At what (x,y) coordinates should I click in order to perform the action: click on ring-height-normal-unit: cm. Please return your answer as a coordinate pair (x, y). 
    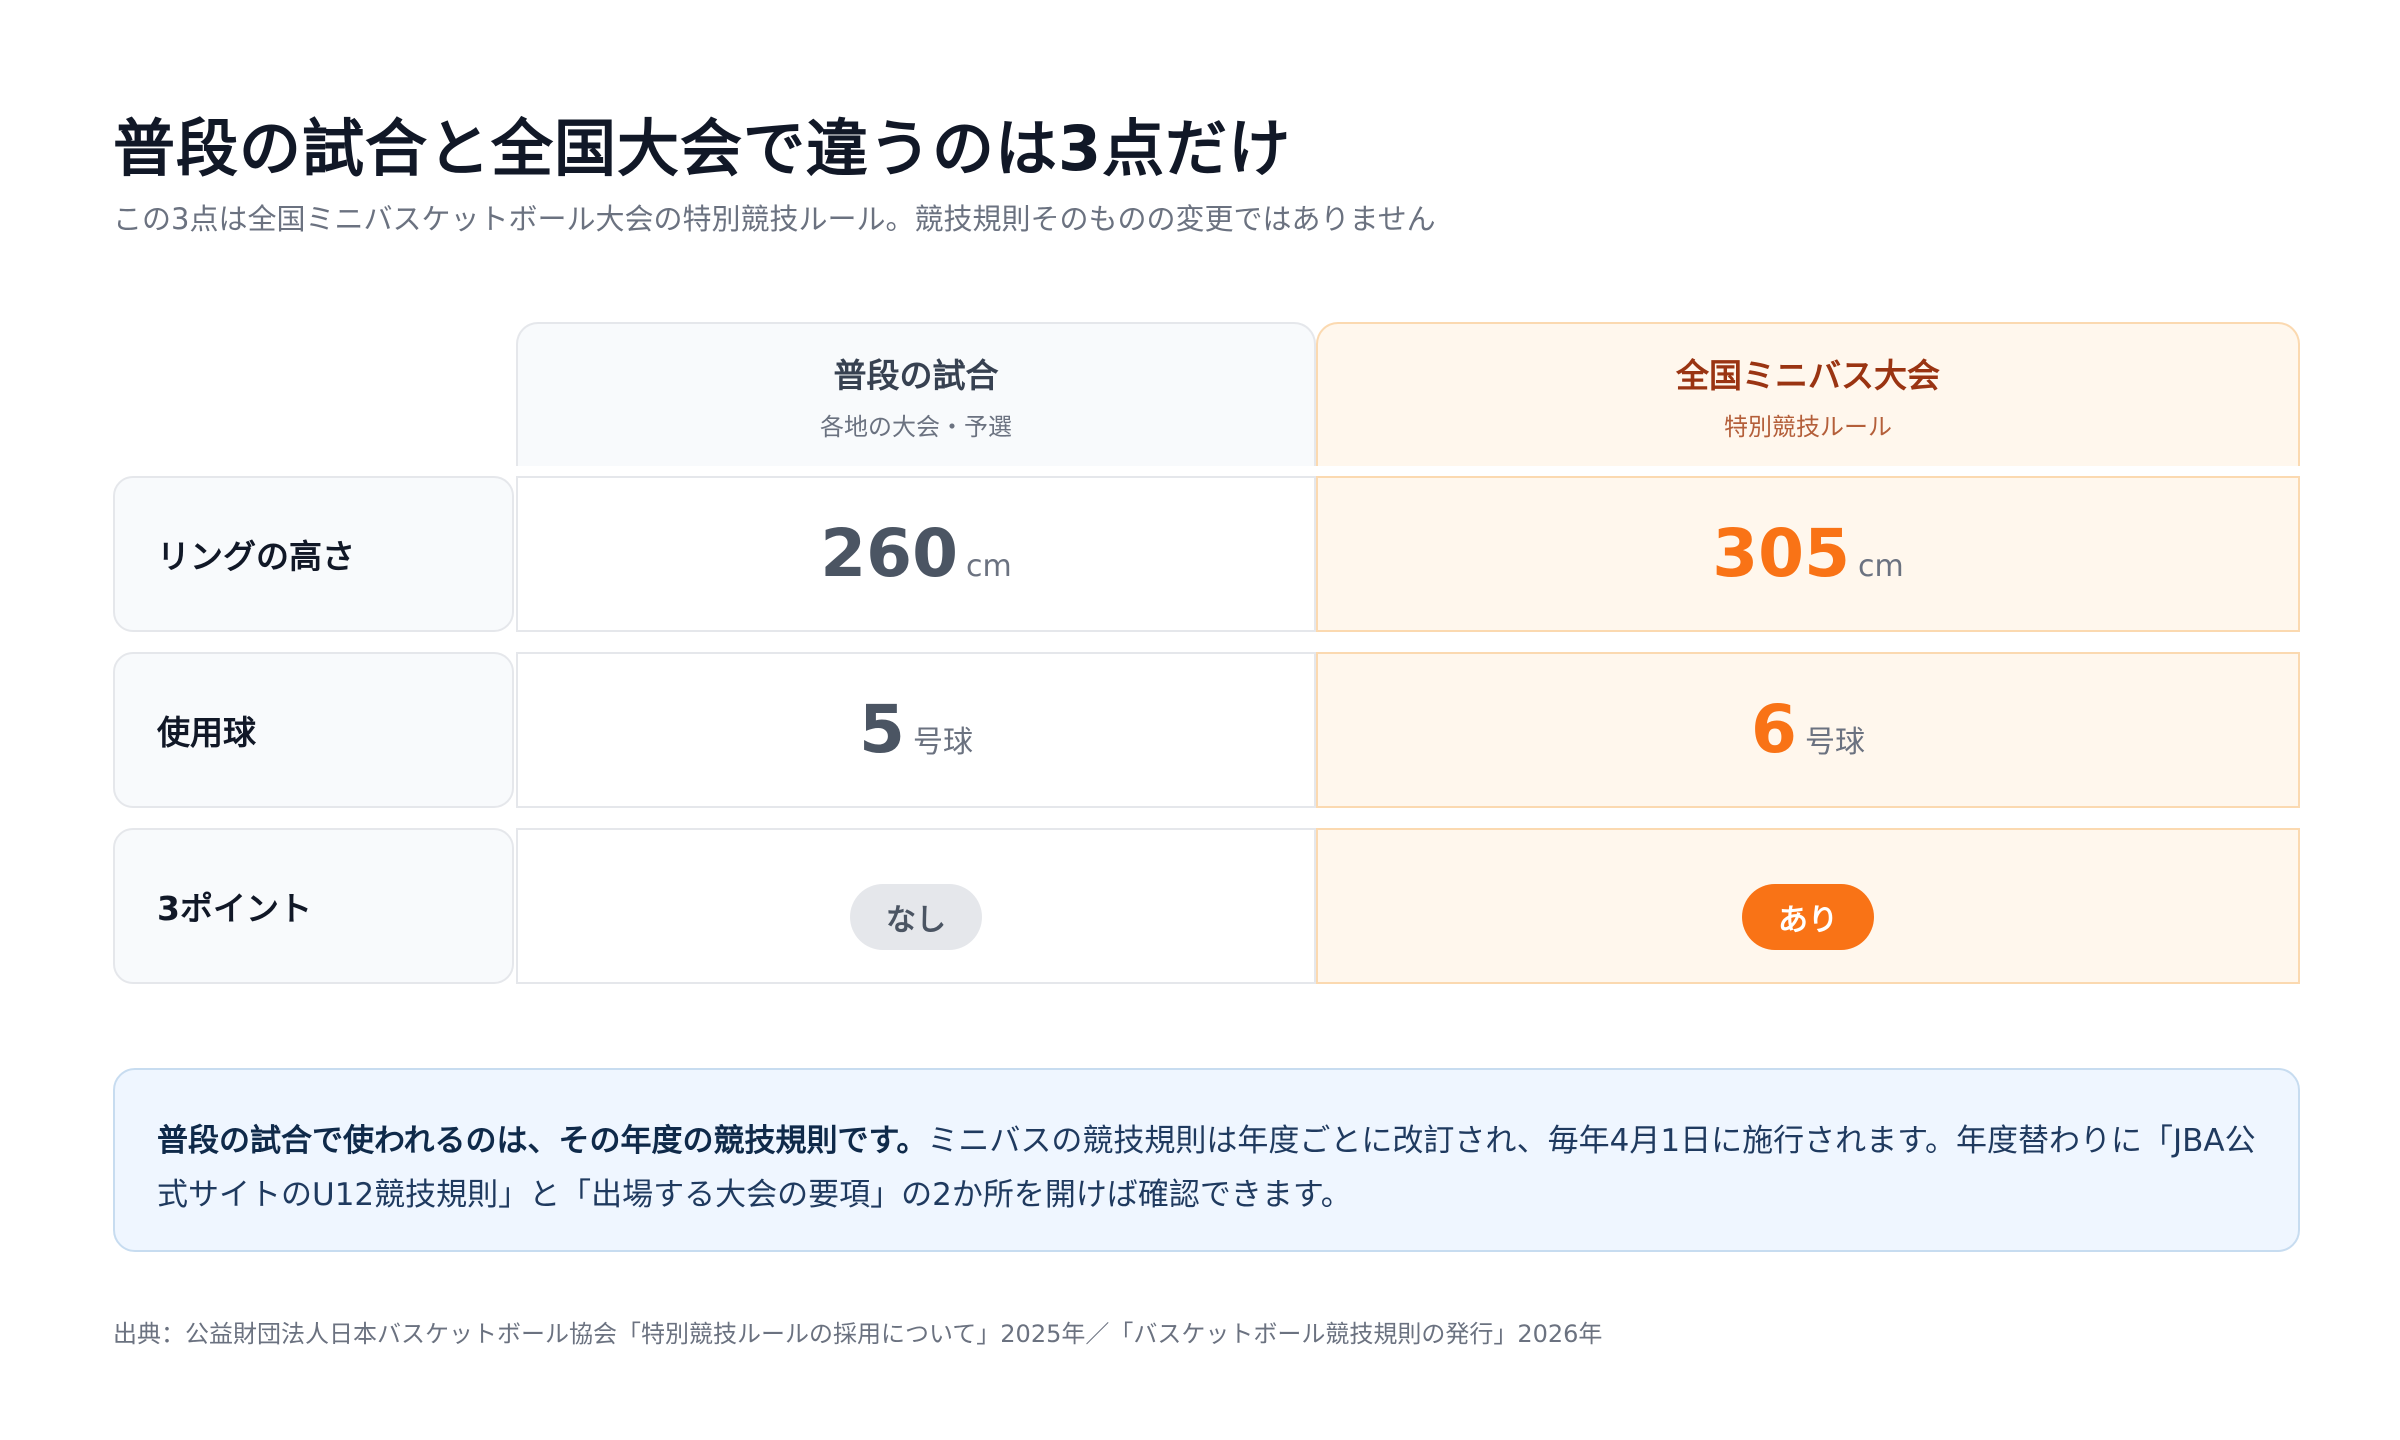
    Looking at the image, I should click on (989, 566).